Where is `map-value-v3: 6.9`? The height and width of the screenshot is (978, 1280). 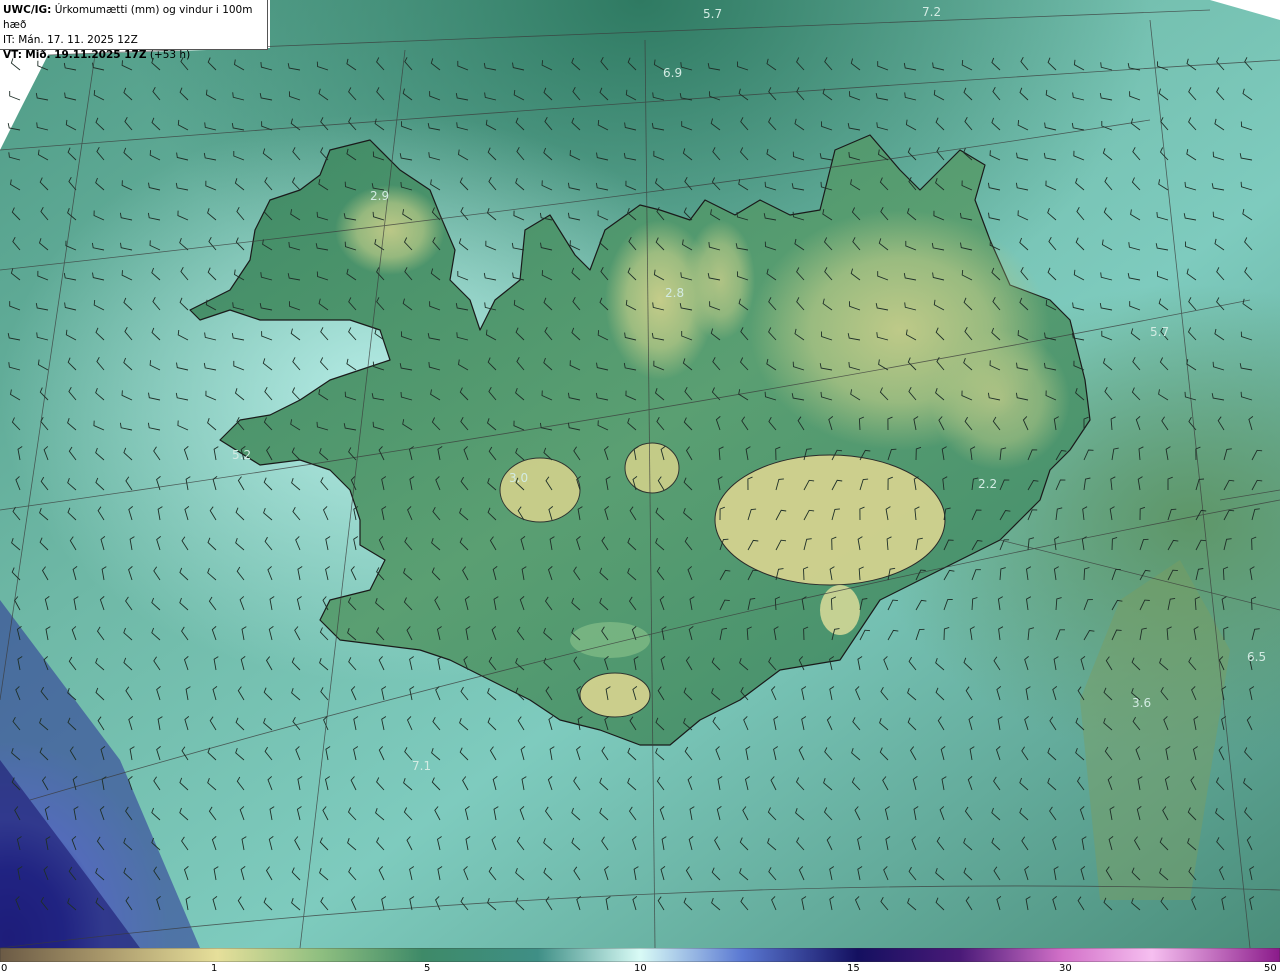 map-value-v3: 6.9 is located at coordinates (672, 73).